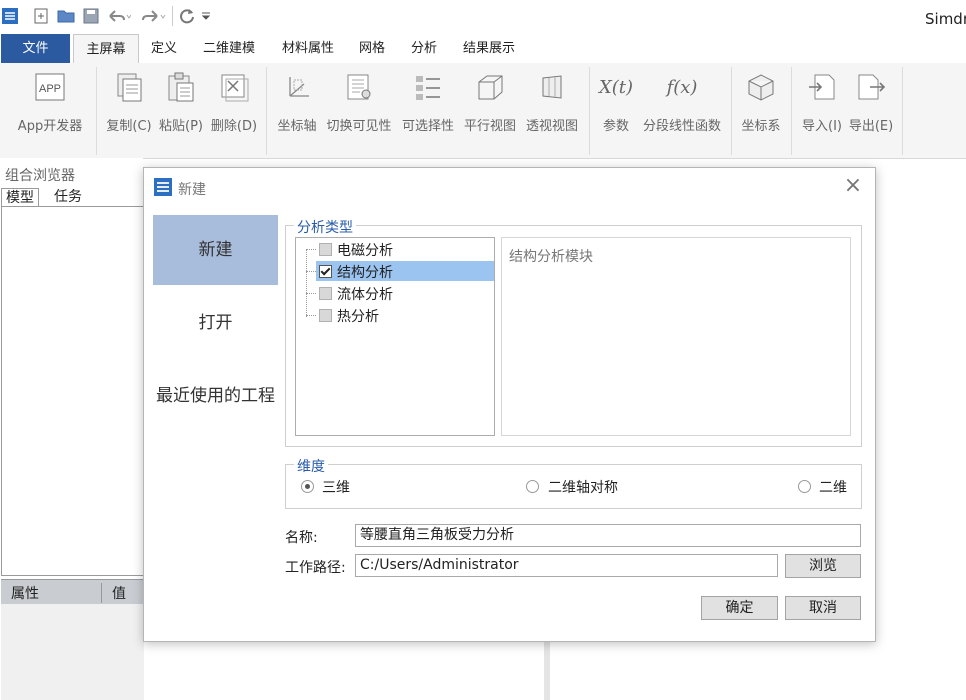 The height and width of the screenshot is (700, 966). I want to click on copy-button: 复制(C), so click(129, 110).